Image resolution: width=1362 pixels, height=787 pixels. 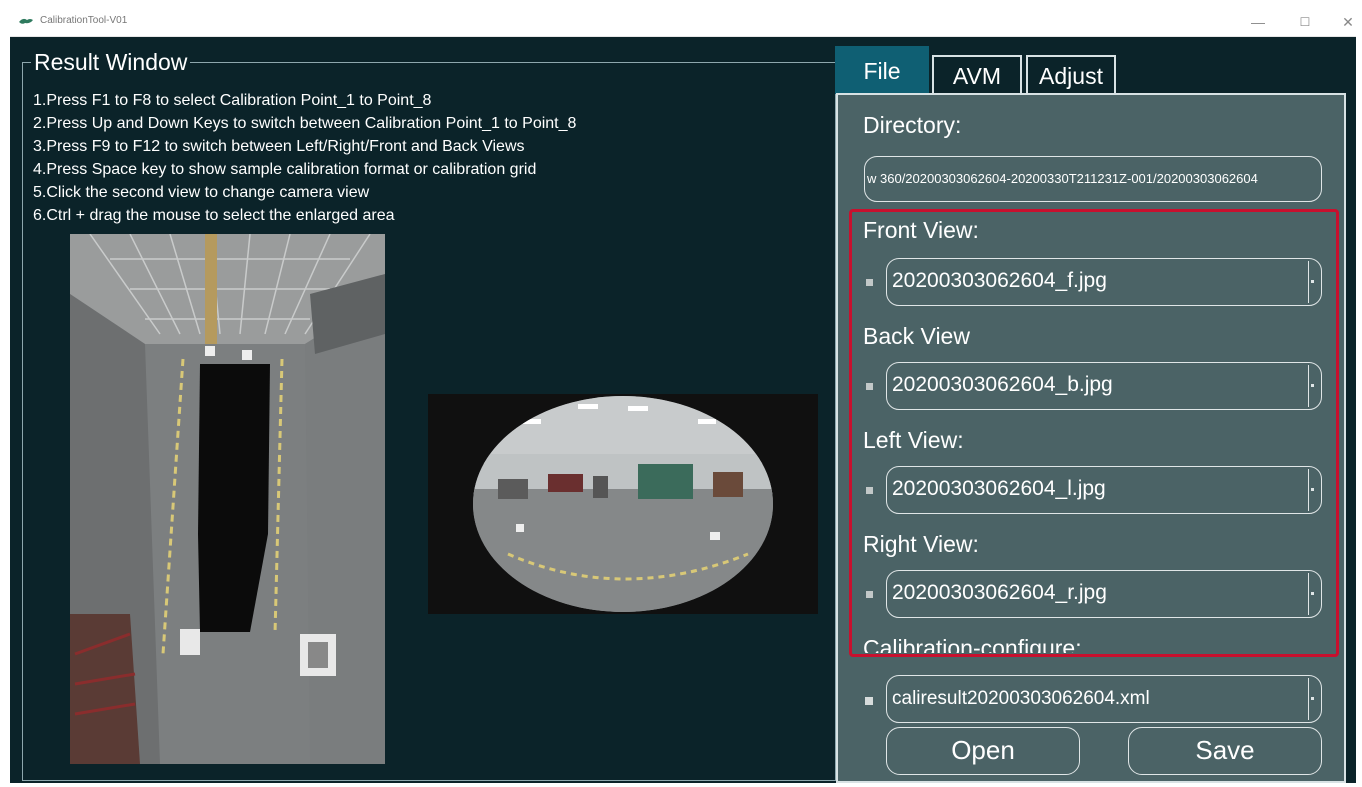 I want to click on window-title: CalibrationTool-V01, so click(x=84, y=20).